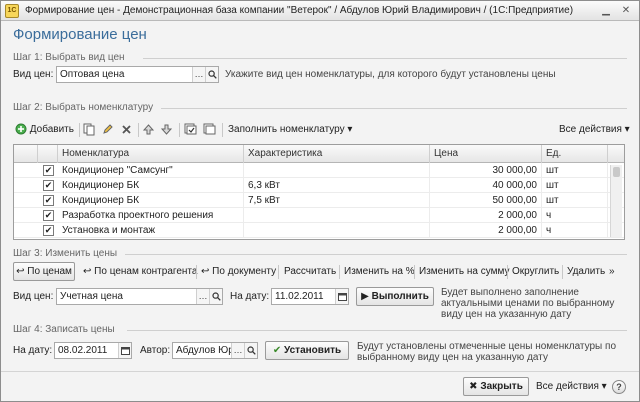  Describe the element at coordinates (586, 272) in the screenshot. I see `delete-prices-button: Удалить` at that location.